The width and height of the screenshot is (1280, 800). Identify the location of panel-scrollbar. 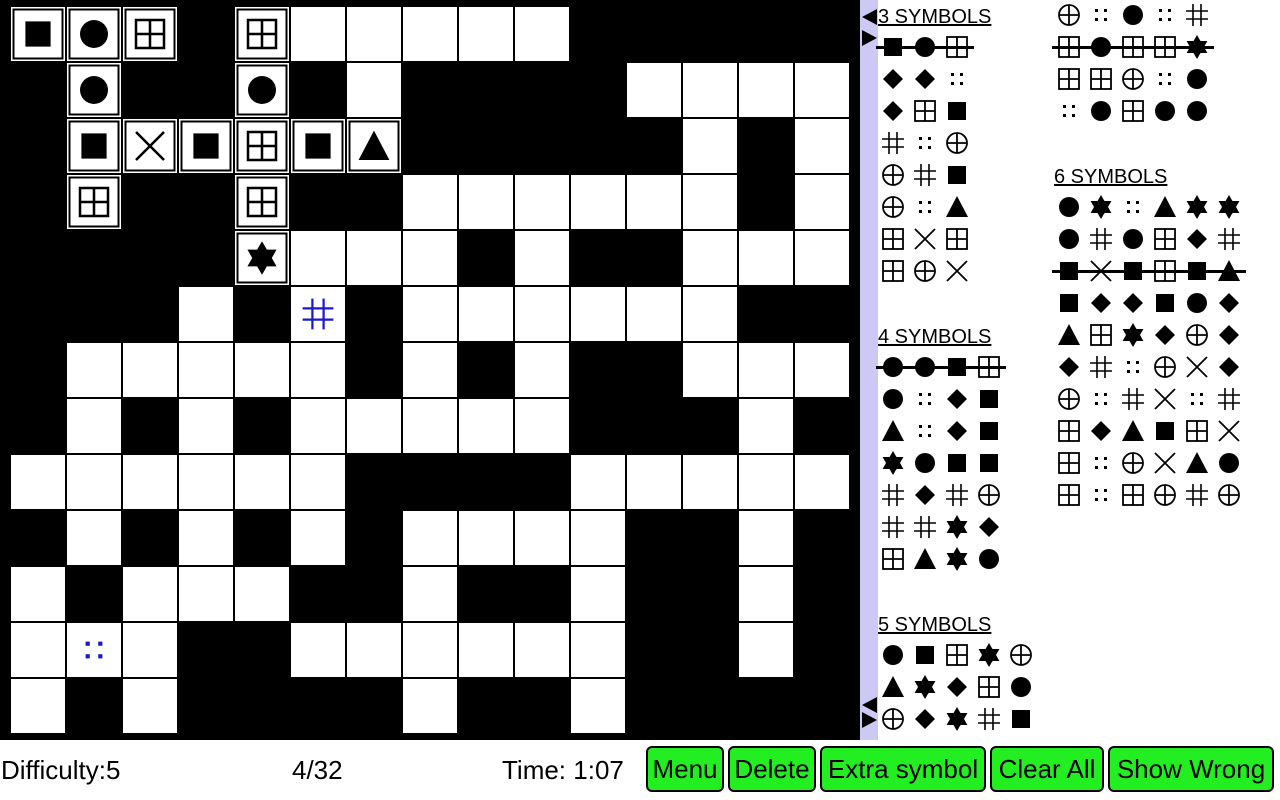
(869, 370).